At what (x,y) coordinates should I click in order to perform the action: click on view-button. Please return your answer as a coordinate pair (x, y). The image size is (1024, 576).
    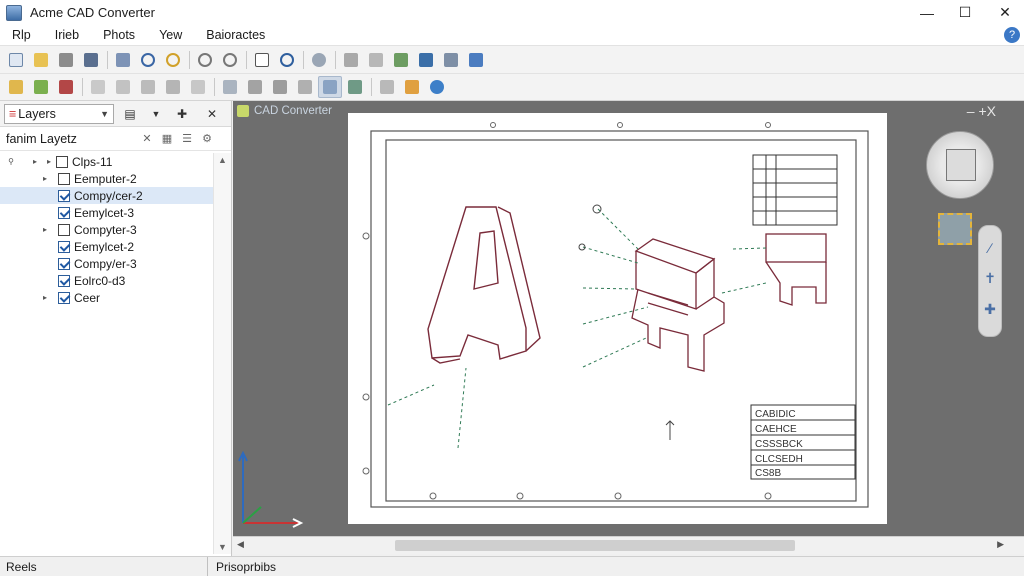
    Looking at the image, I should click on (319, 60).